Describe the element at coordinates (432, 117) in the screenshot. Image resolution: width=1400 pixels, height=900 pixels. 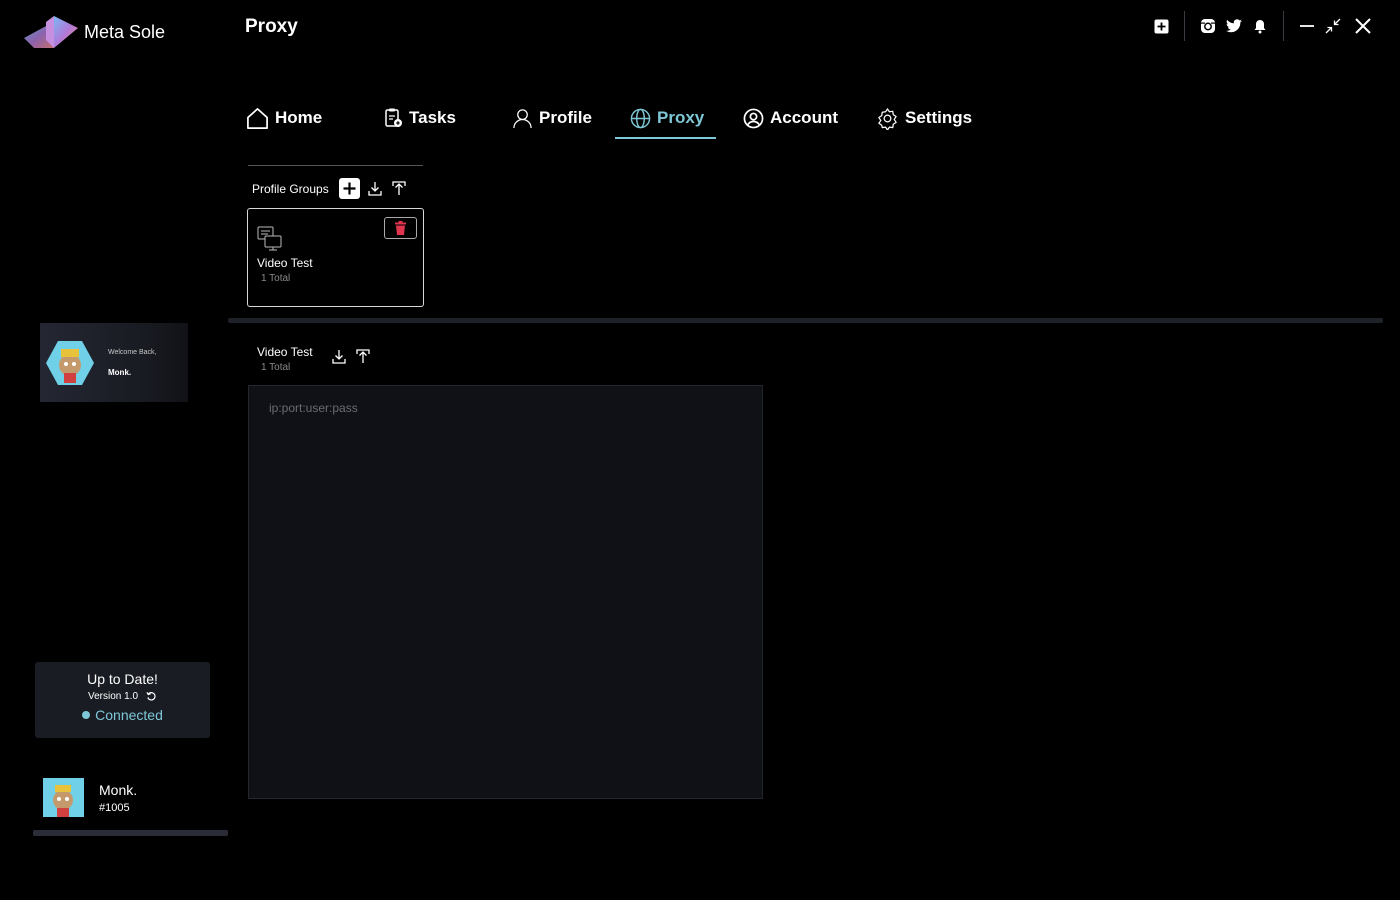
I see `nav-tasks-label: Tasks` at that location.